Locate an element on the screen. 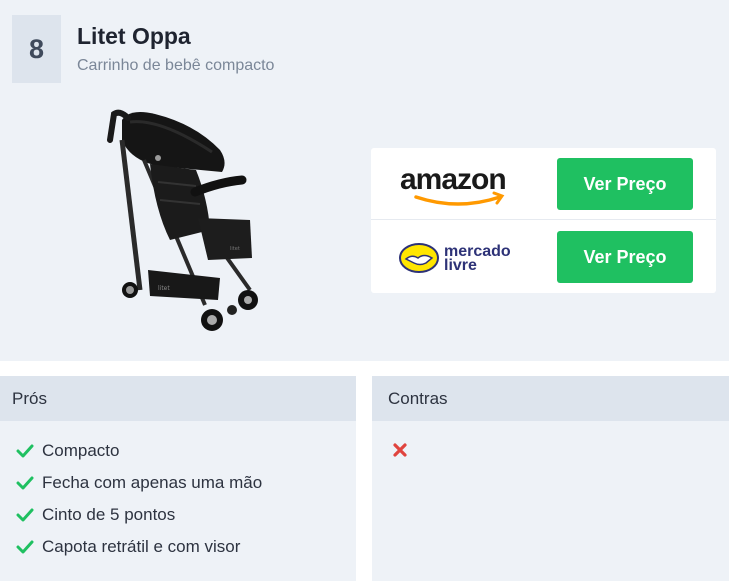  mercado-livre-price-button: Ver Preço is located at coordinates (625, 257).